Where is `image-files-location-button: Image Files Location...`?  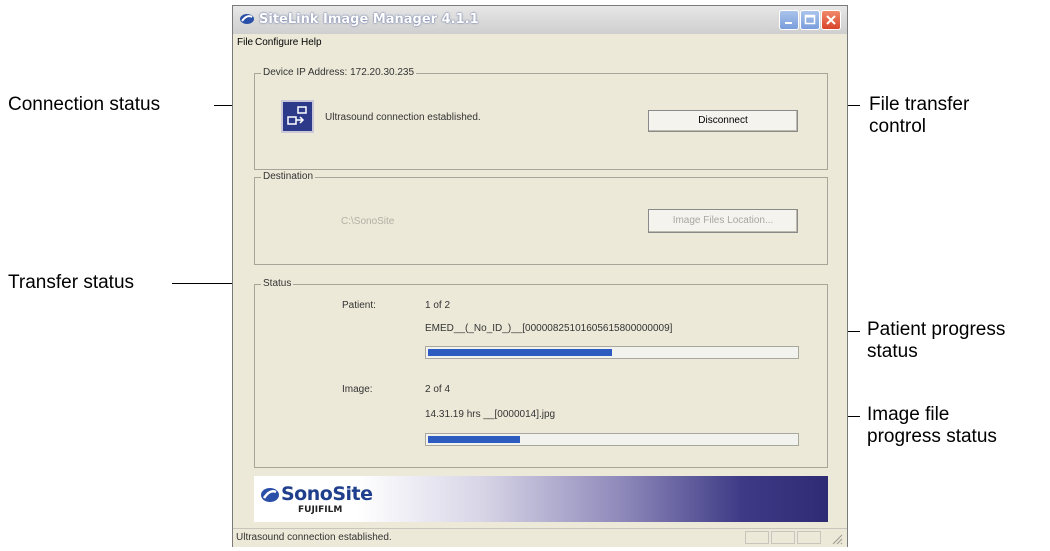 image-files-location-button: Image Files Location... is located at coordinates (723, 221).